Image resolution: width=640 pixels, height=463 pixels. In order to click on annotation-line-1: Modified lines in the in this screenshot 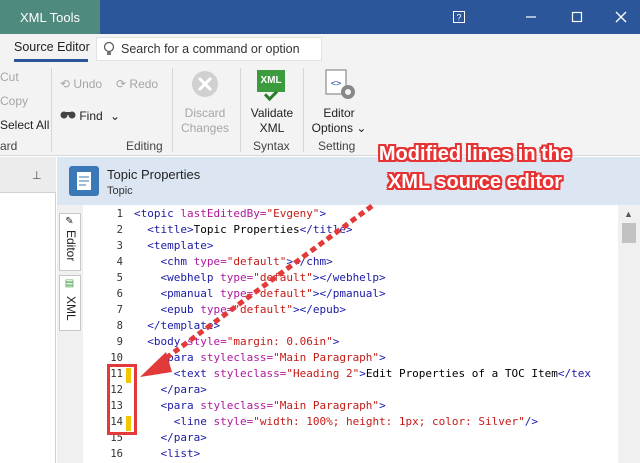, I will do `click(475, 154)`.